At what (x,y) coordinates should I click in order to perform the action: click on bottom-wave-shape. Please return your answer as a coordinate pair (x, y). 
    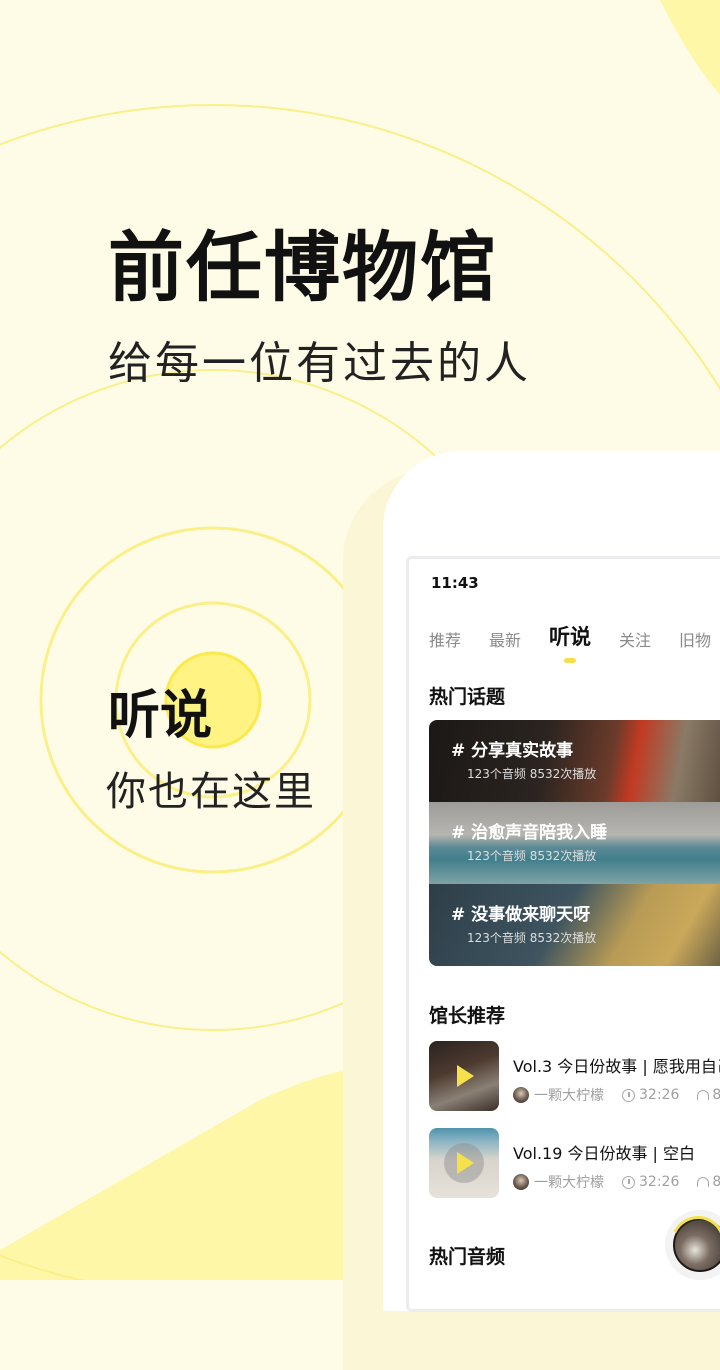
    Looking at the image, I should click on (191, 1172).